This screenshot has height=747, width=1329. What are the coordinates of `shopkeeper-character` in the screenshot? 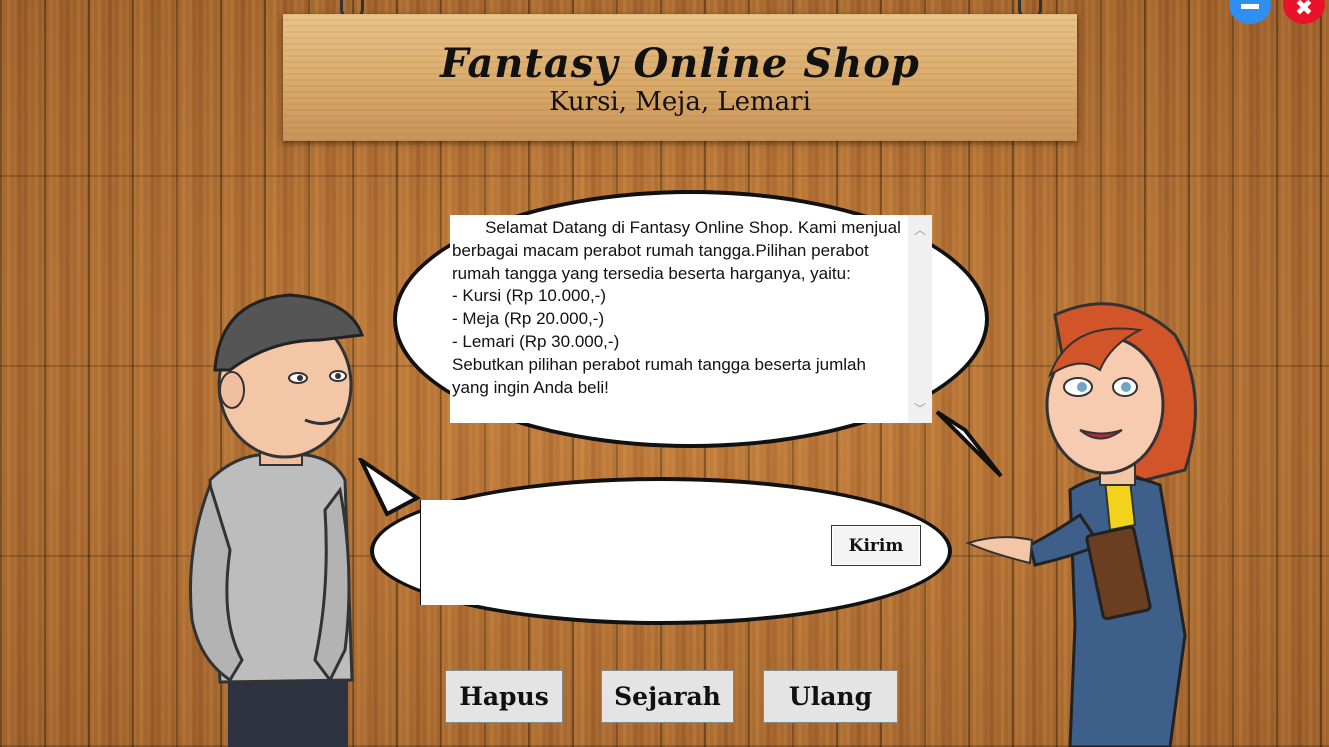 It's located at (1081, 524).